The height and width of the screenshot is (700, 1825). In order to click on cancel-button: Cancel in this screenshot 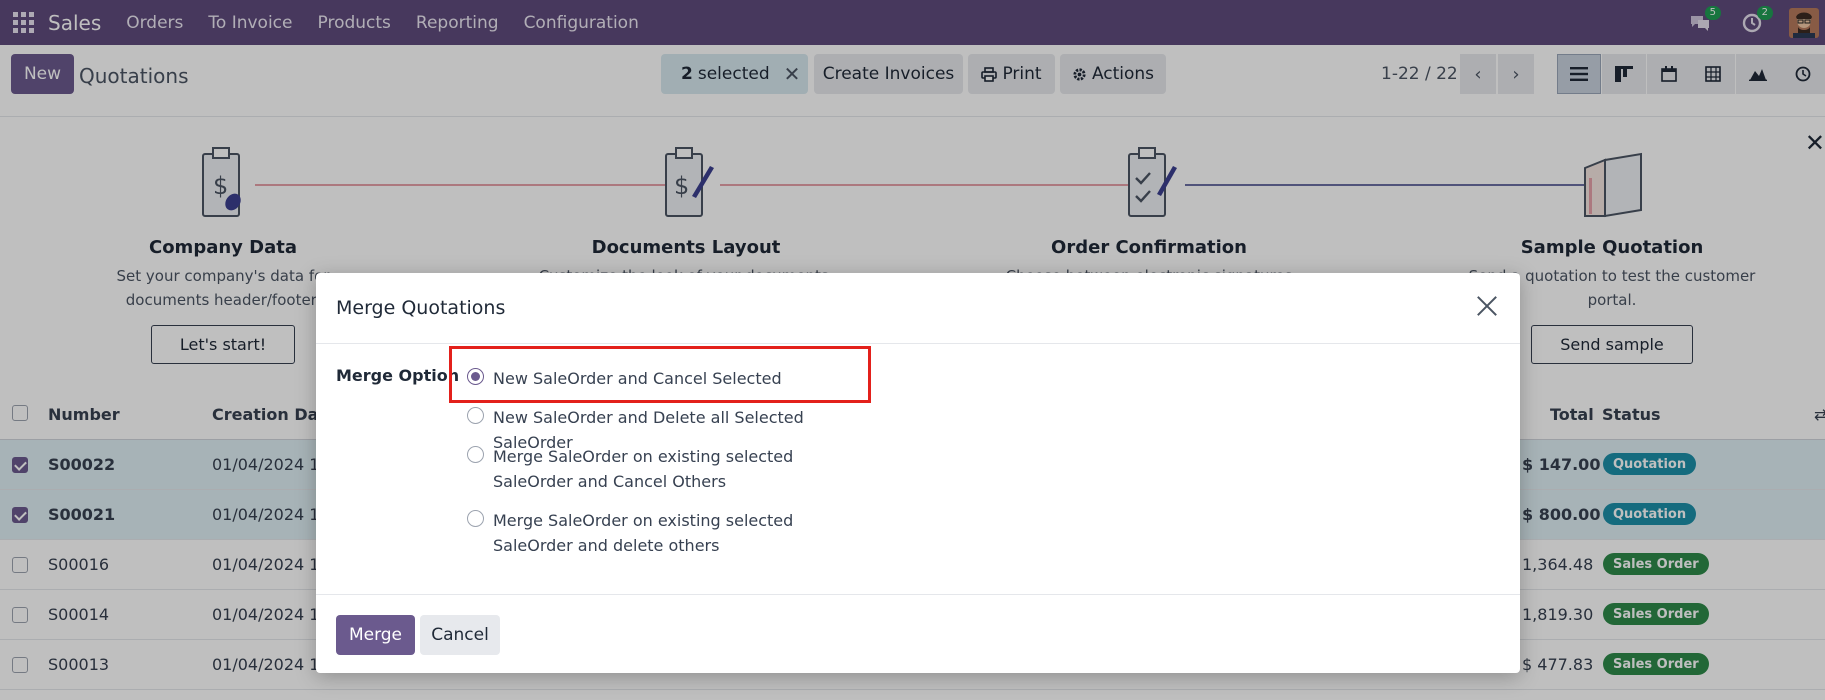, I will do `click(460, 635)`.